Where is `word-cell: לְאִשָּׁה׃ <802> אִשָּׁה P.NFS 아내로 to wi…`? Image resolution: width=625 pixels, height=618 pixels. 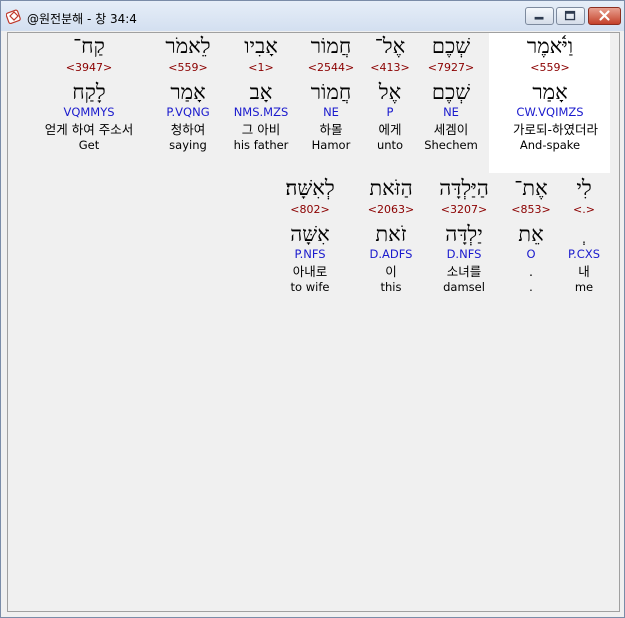
word-cell: לְאִשָּׁה׃ <802> אִשָּׁה P.NFS 아내로 to wi… is located at coordinates (310, 234).